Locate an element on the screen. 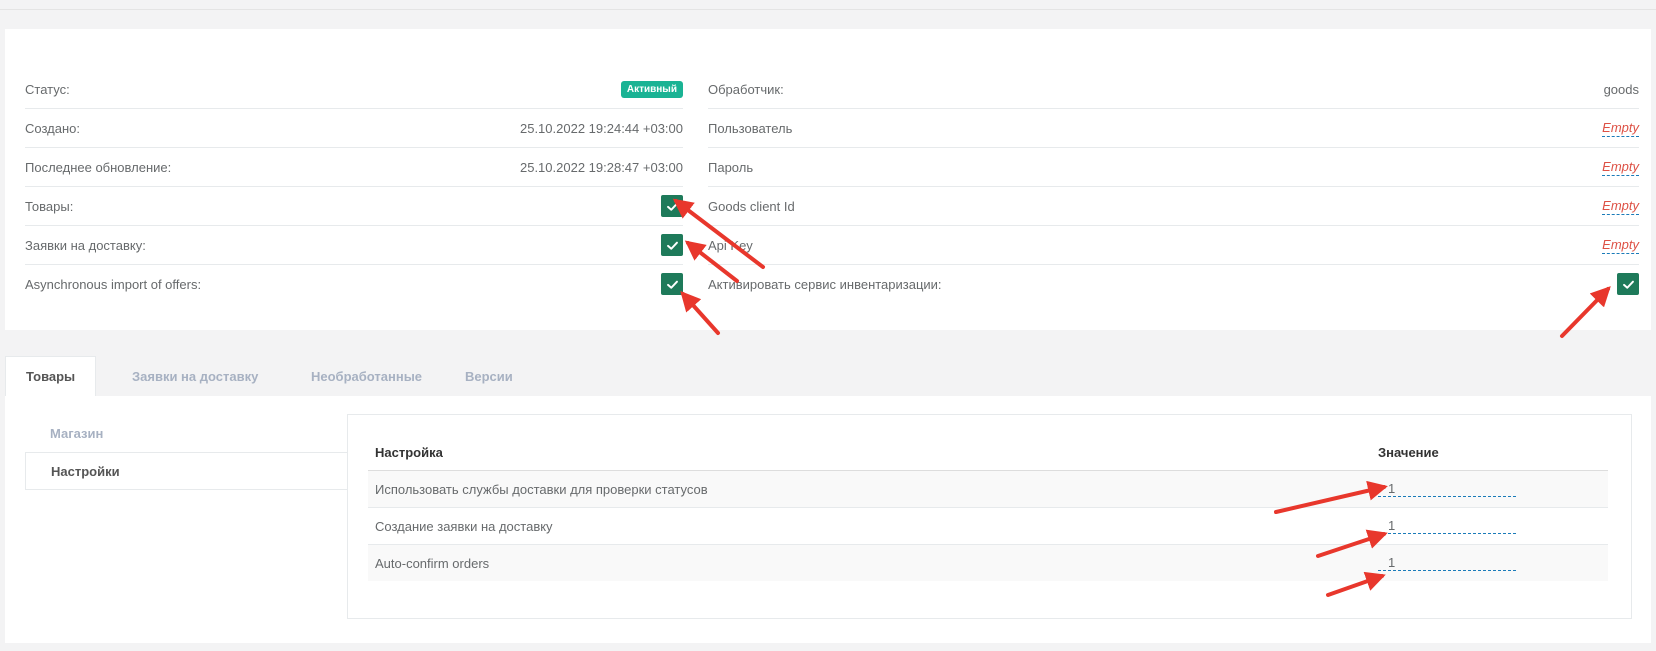 The height and width of the screenshot is (651, 1656). column-header-value: Значение is located at coordinates (1408, 452).